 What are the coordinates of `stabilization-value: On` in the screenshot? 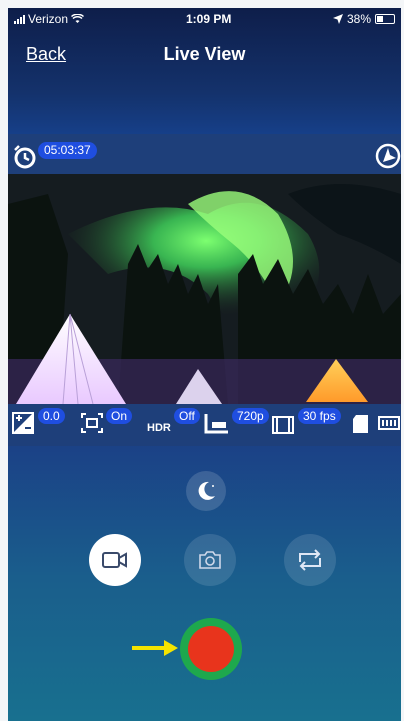 It's located at (119, 416).